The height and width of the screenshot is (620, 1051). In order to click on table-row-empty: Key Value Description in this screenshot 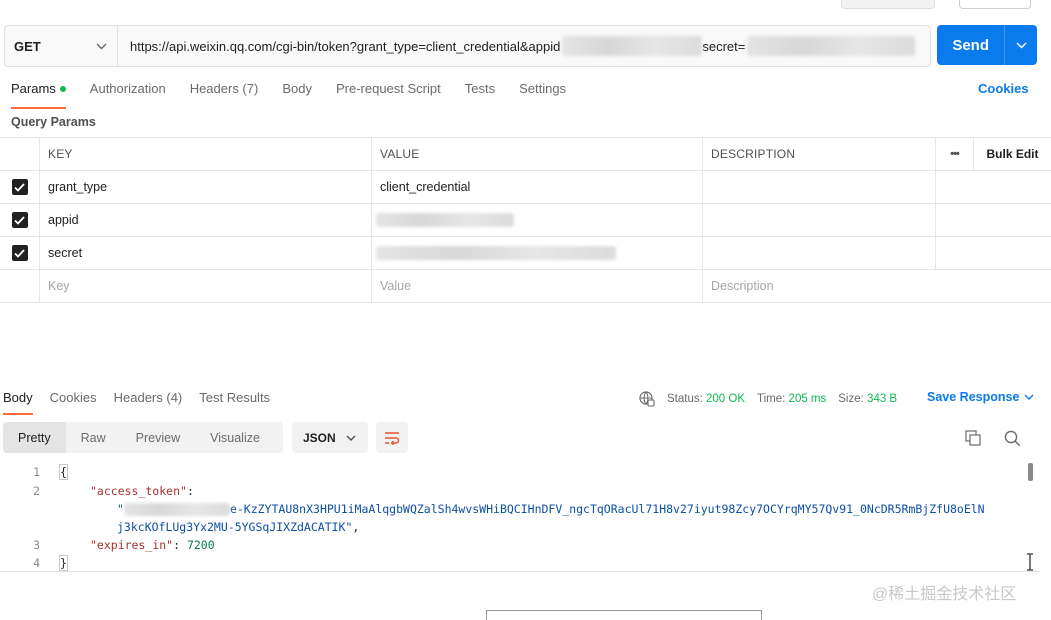, I will do `click(525, 286)`.